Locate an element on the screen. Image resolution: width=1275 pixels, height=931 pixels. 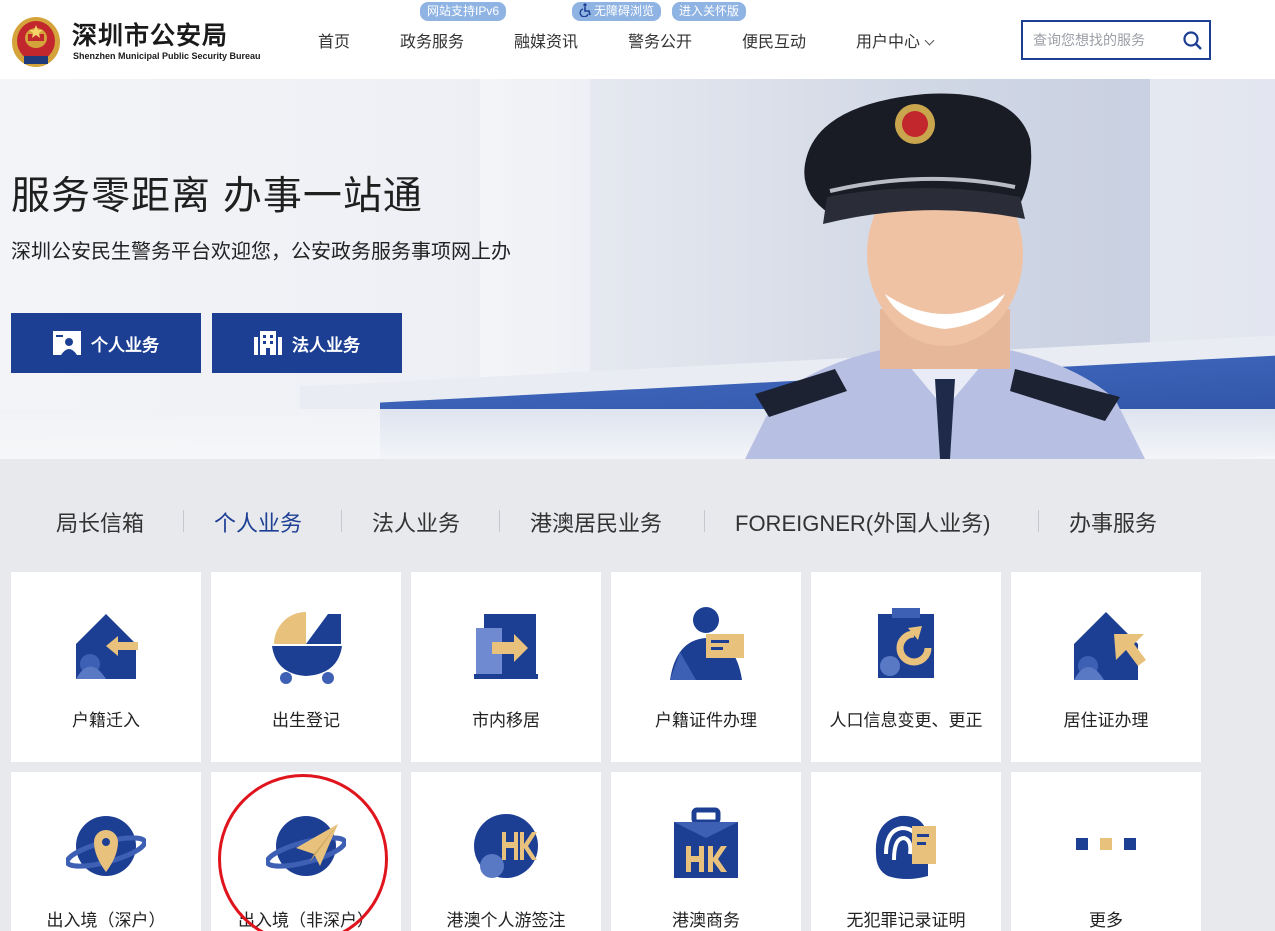
tab-services: 办事服务 is located at coordinates (1113, 522).